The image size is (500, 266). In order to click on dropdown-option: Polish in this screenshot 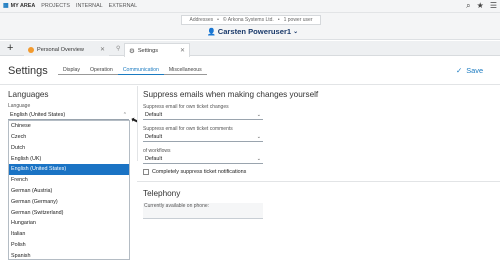, I will do `click(69, 244)`.